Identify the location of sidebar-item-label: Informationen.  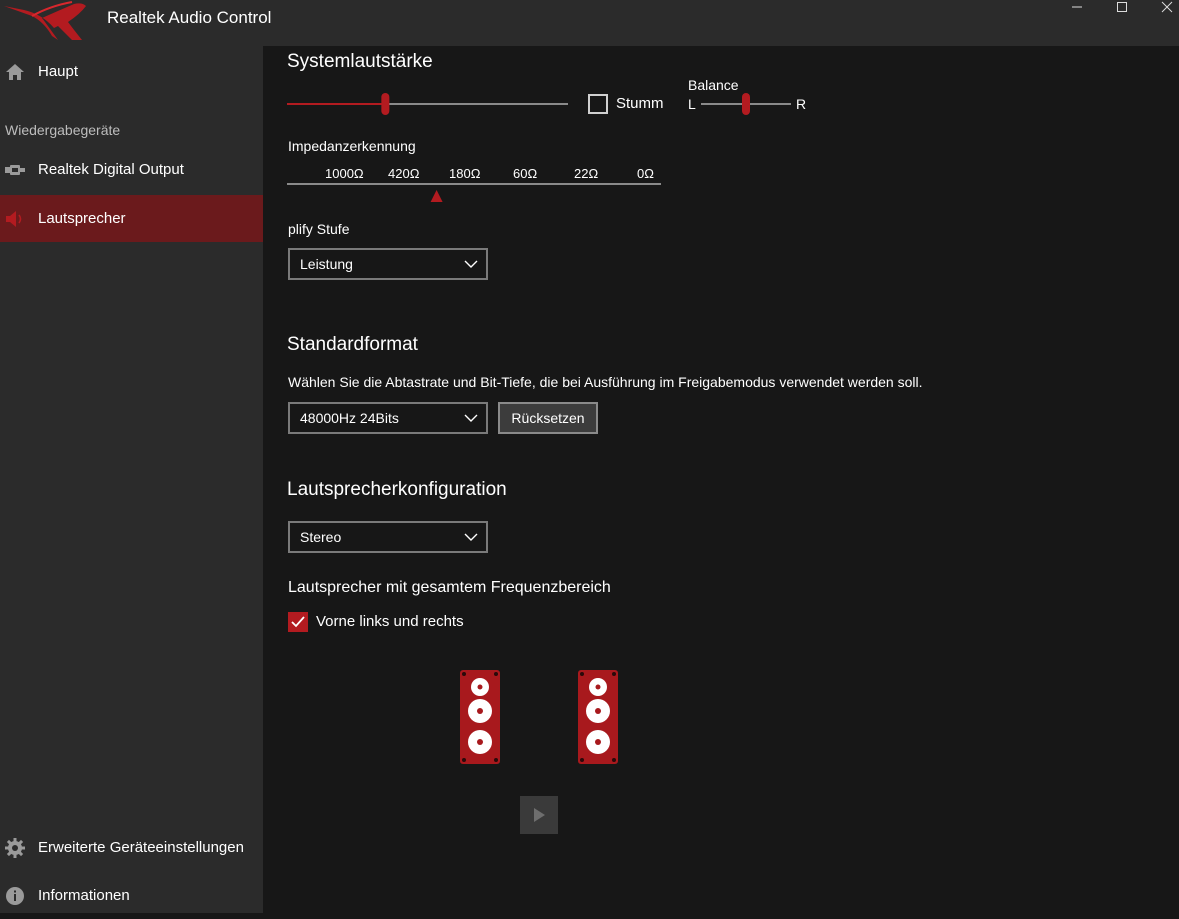
(84, 895).